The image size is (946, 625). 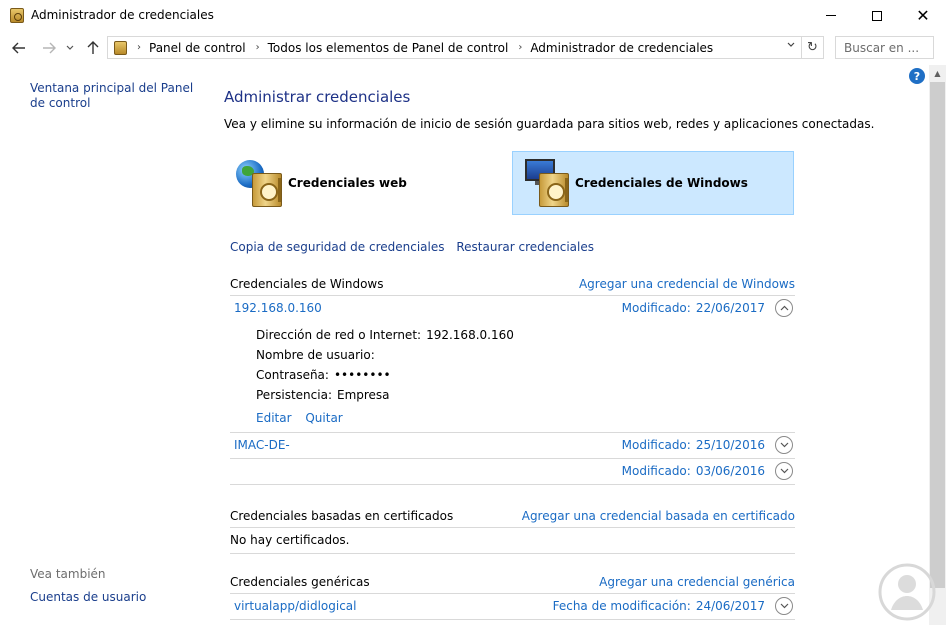 What do you see at coordinates (120, 47) in the screenshot?
I see `control-panel-icon` at bounding box center [120, 47].